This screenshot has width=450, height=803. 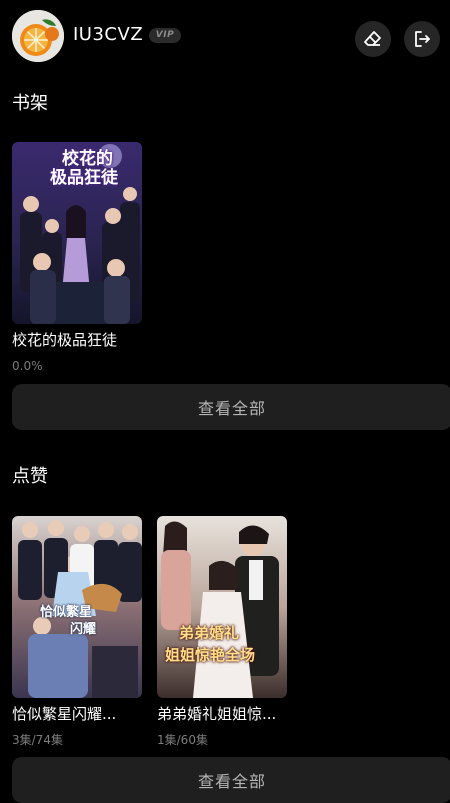 I want to click on profile-header: IU3CVZ VIP, so click(x=225, y=39).